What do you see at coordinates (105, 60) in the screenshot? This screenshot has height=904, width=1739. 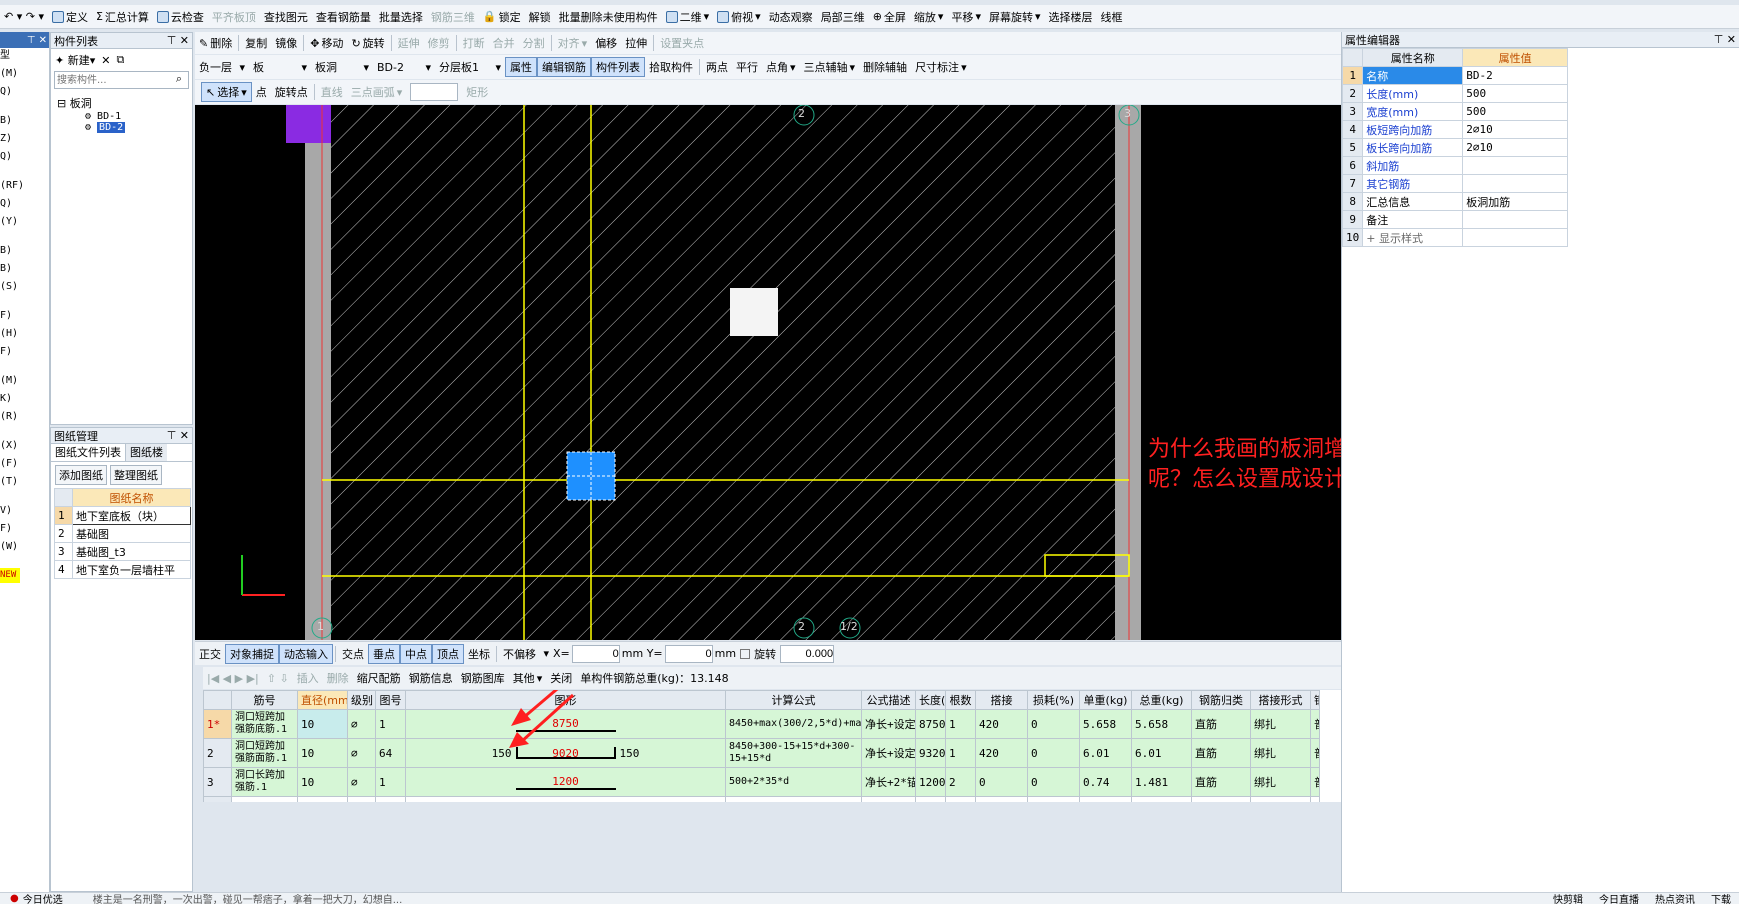 I see `delete-component-icon: ✕` at bounding box center [105, 60].